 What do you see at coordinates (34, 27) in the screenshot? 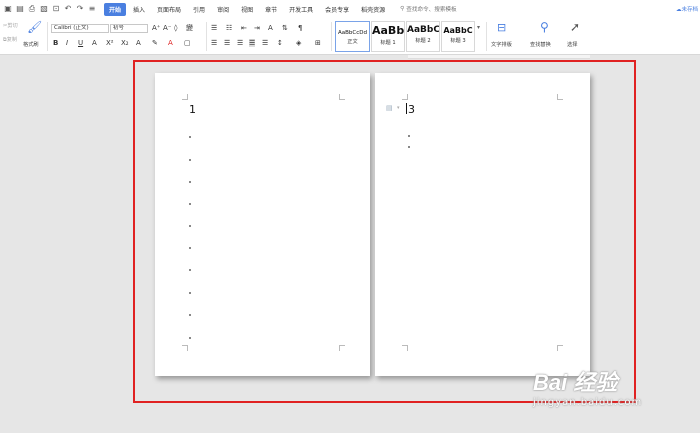
I see `format-painter-icon: 🖌` at bounding box center [34, 27].